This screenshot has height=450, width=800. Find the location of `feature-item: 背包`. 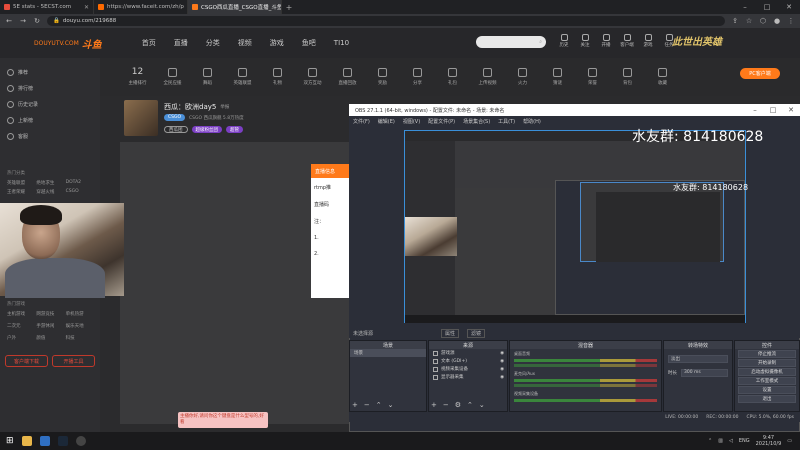

feature-item: 背包 is located at coordinates (627, 77).